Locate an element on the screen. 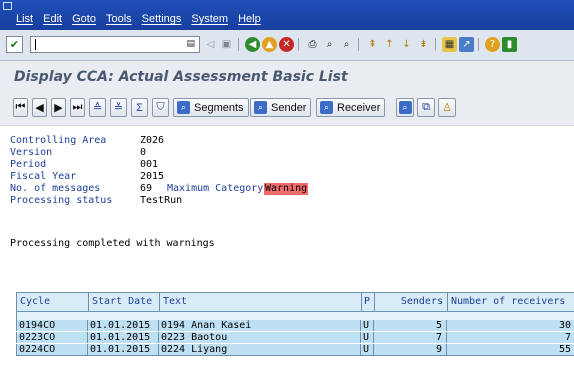 The width and height of the screenshot is (574, 388). cell-text: 0224 Liyang is located at coordinates (260, 349).